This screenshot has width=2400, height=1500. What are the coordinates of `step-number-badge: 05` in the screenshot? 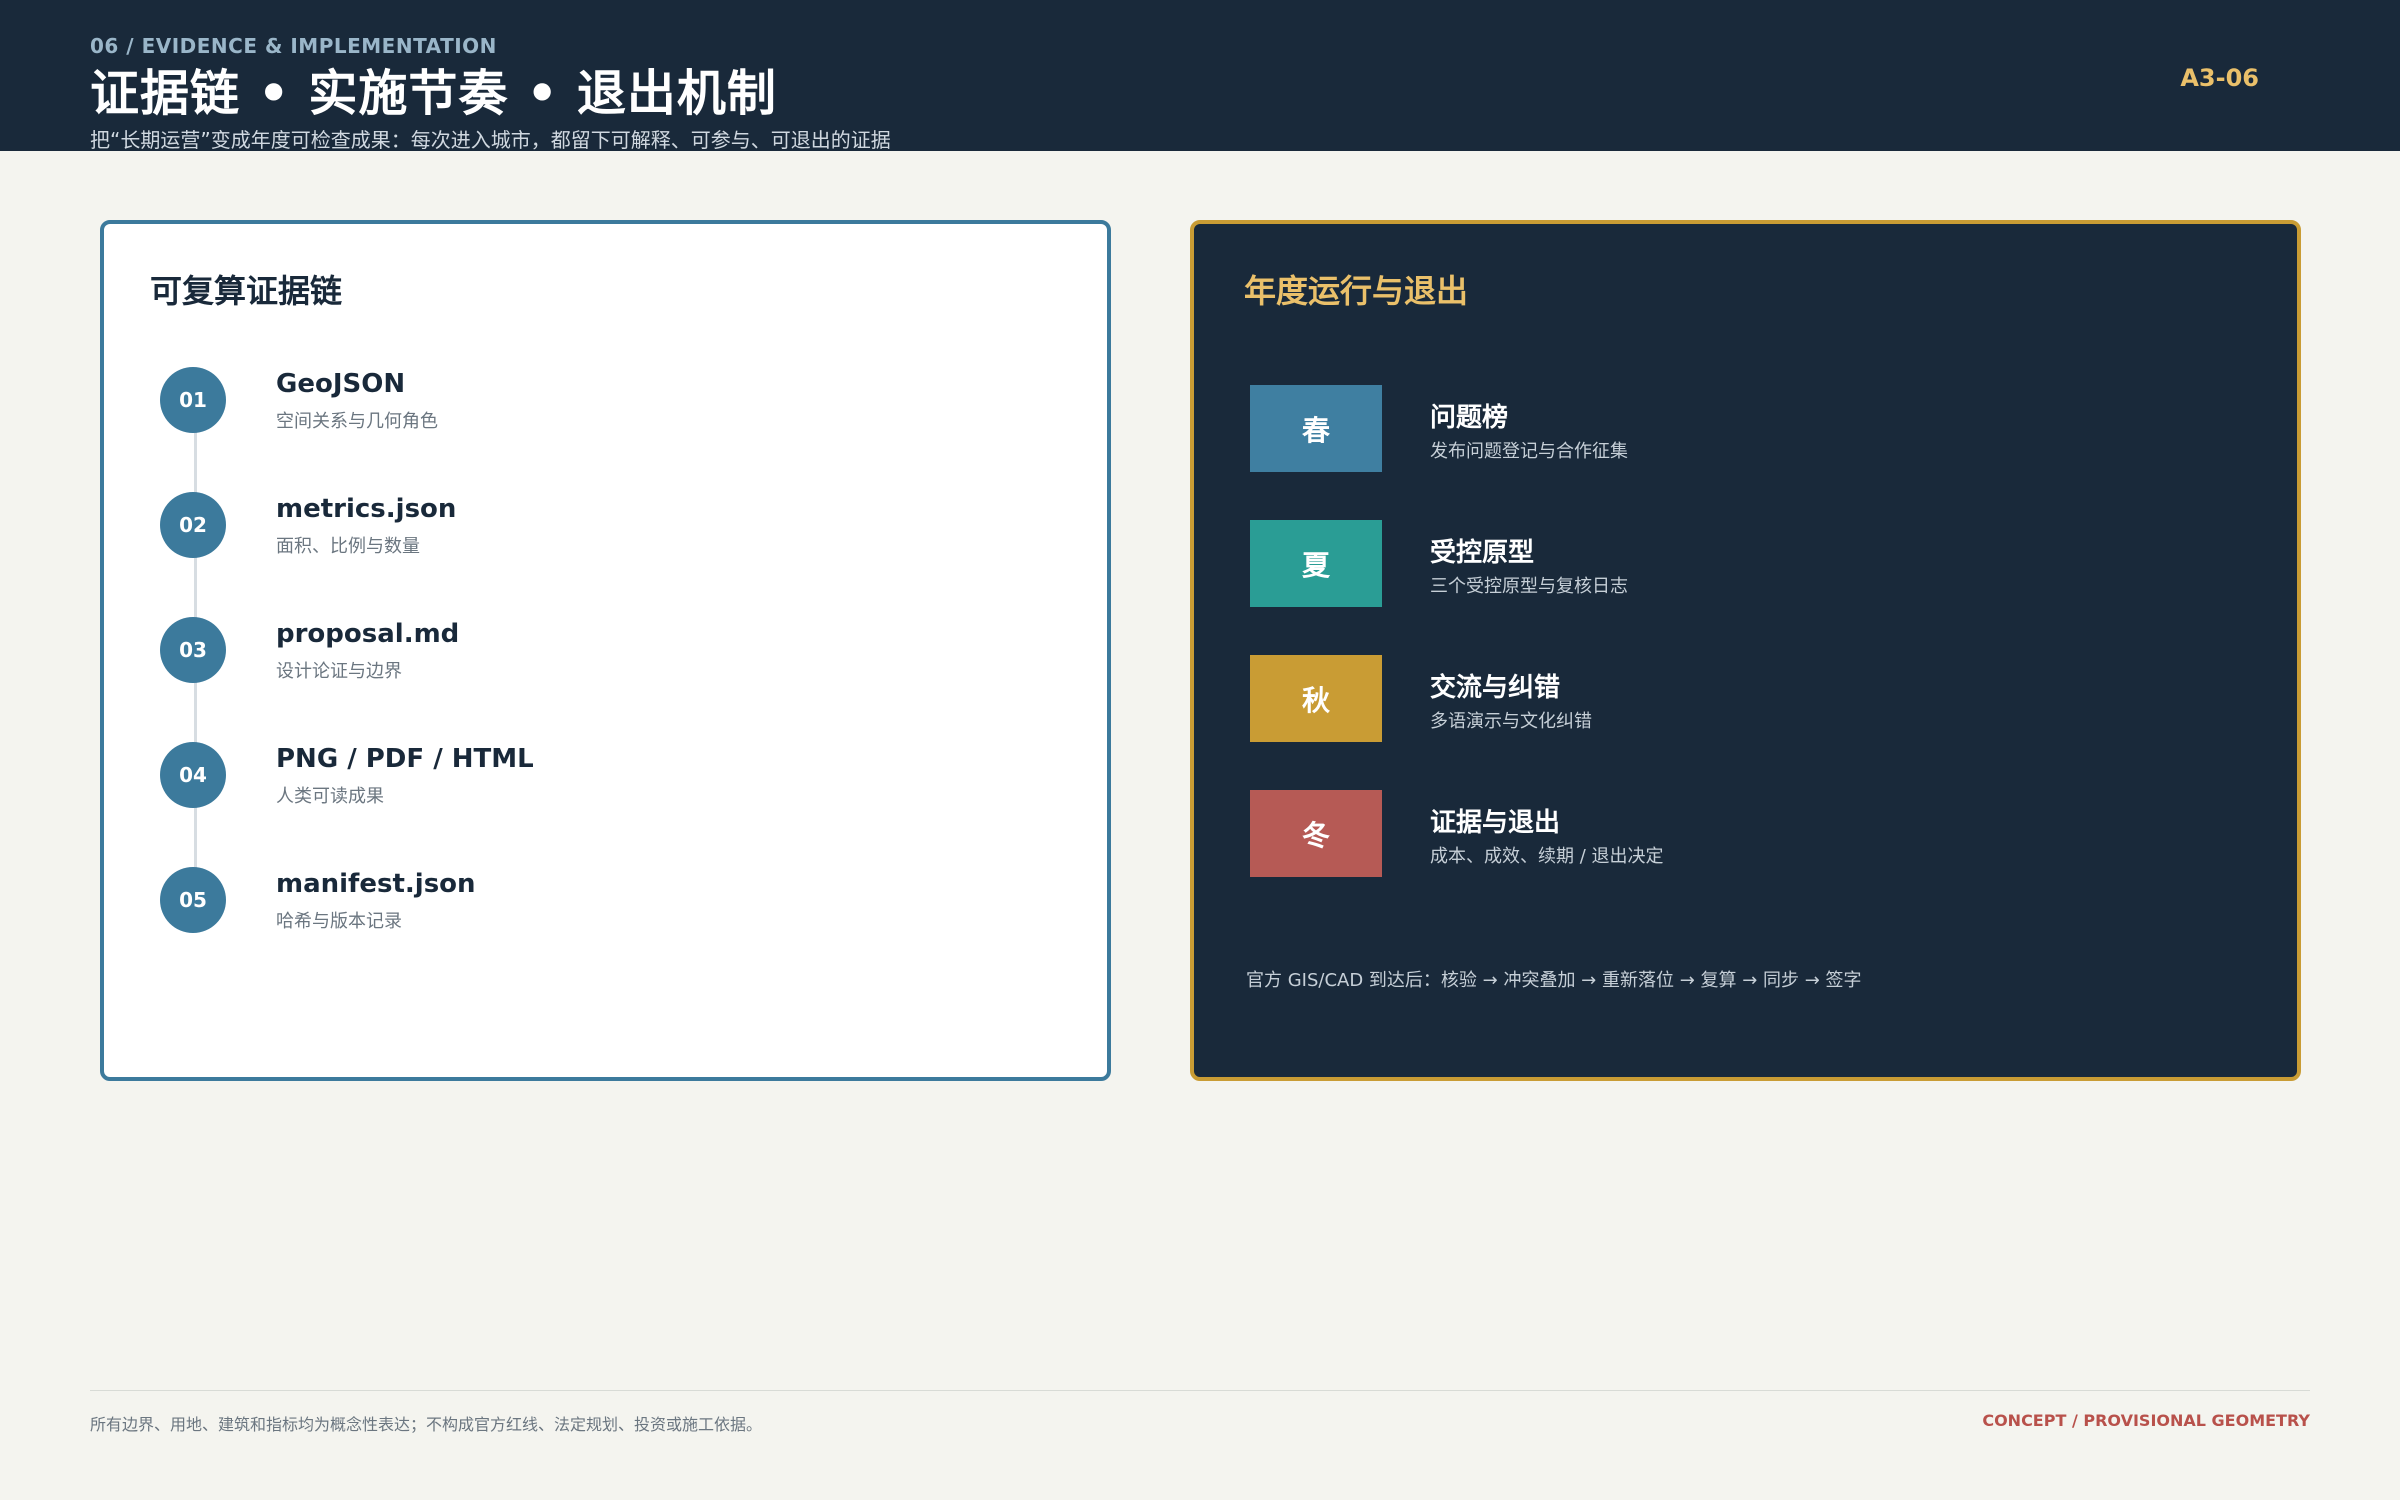 It's located at (193, 900).